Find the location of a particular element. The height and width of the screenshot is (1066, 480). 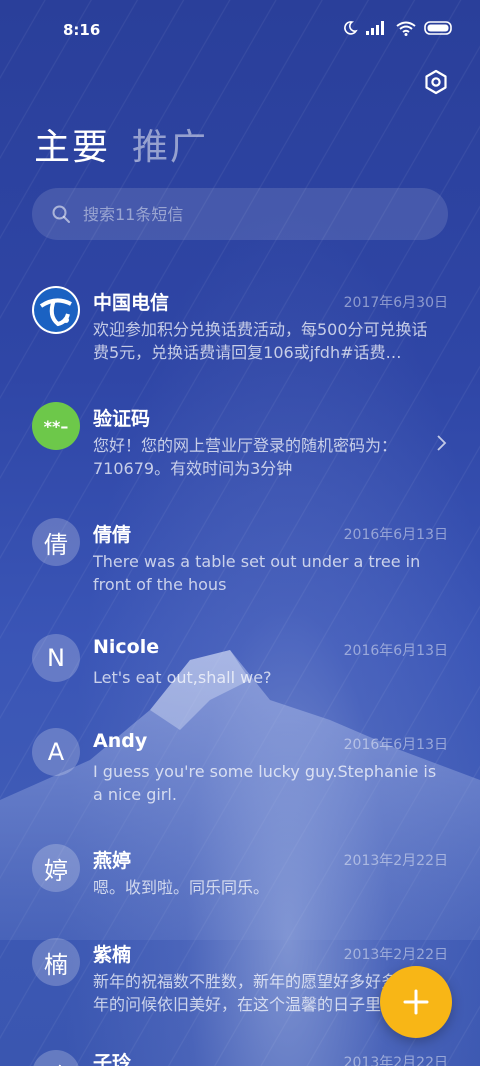

status-time: 8:16 is located at coordinates (82, 30).